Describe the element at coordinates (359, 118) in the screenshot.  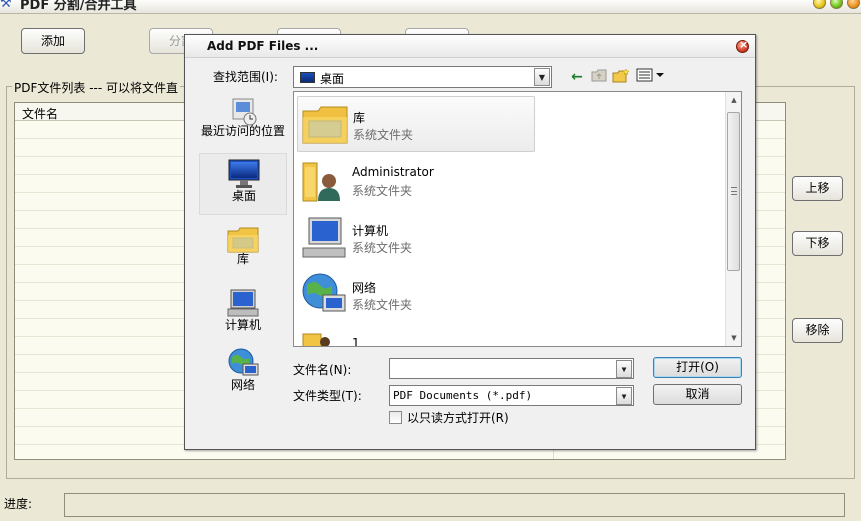
I see `file-name: 库` at that location.